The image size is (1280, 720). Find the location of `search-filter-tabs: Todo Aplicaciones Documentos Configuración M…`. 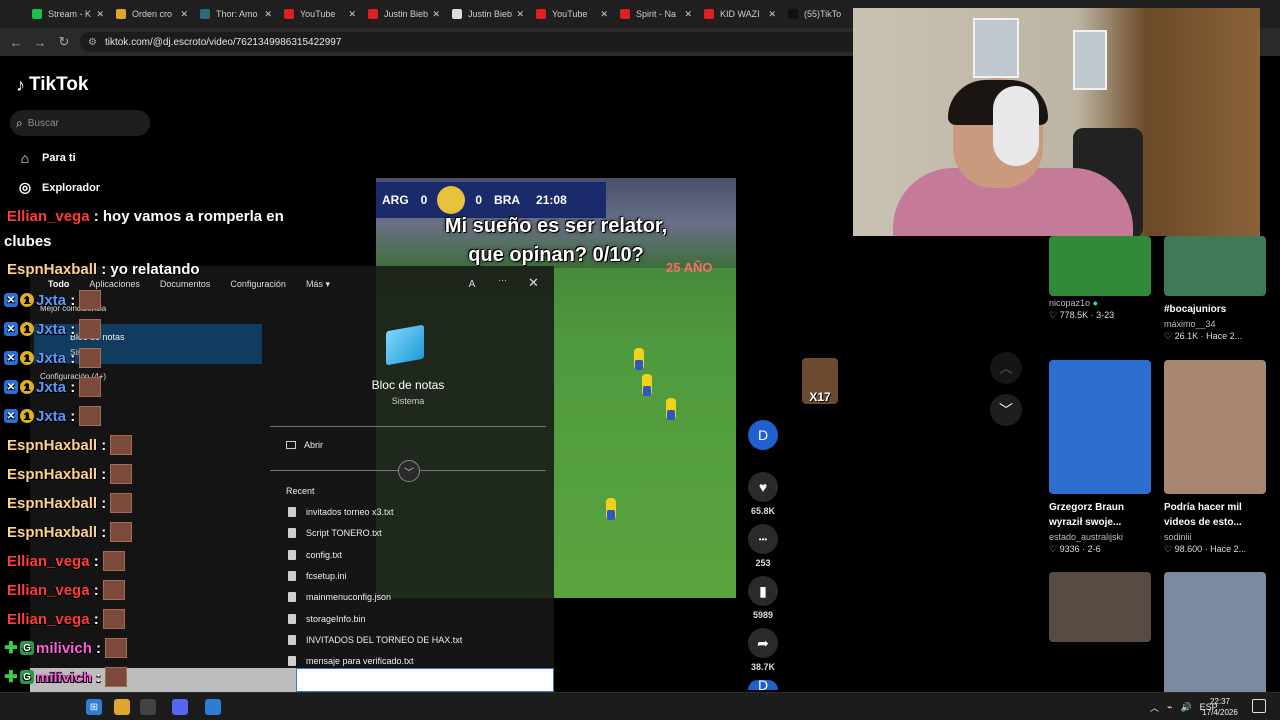

search-filter-tabs: Todo Aplicaciones Documentos Configuración M… is located at coordinates (292, 284).